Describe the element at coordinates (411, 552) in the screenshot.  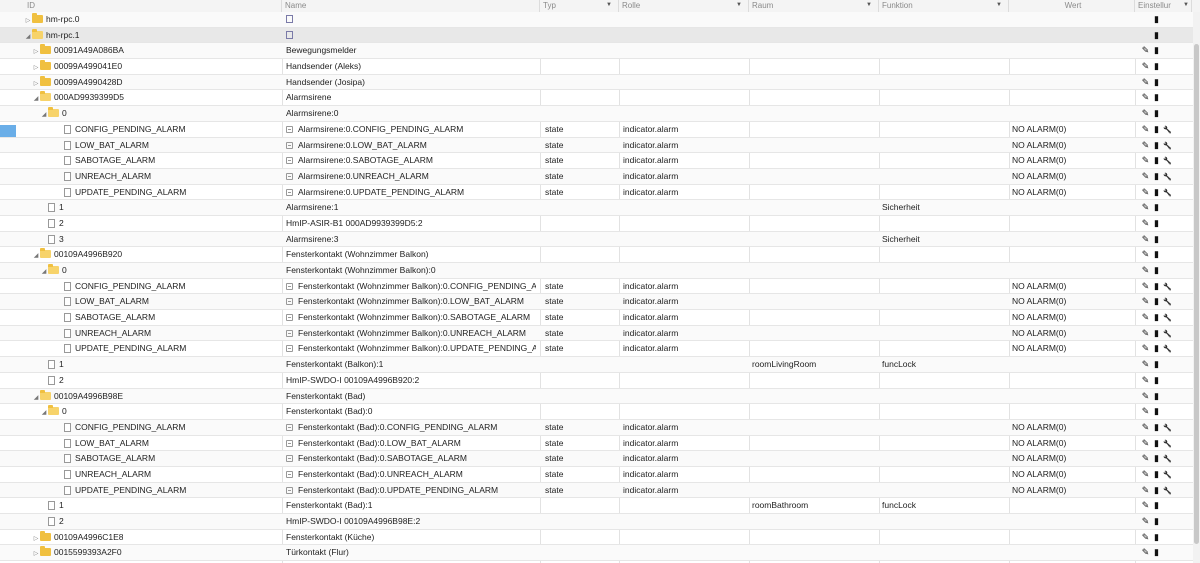
I see `name-cell: Türkontakt (Flur)` at that location.